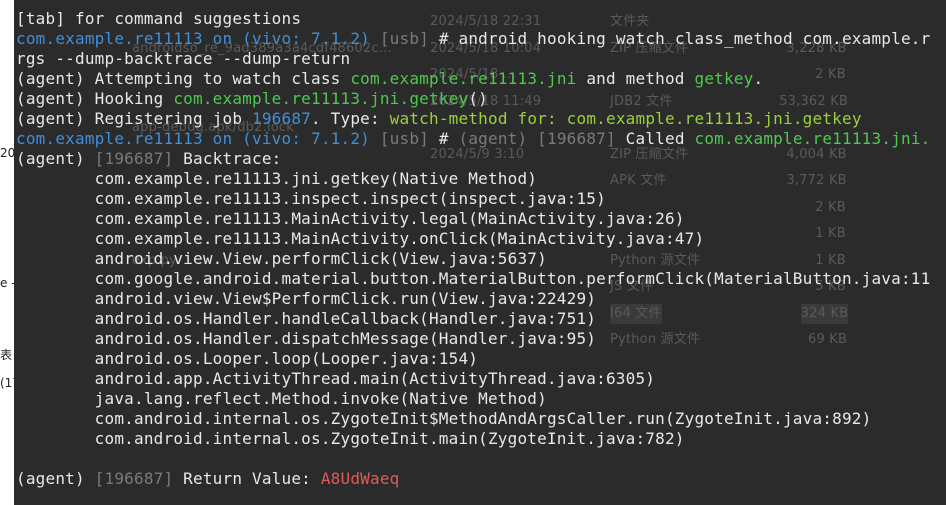 This screenshot has height=505, width=946. What do you see at coordinates (463, 78) in the screenshot?
I see `terminal-text-segment: com.example.re11113.jni` at bounding box center [463, 78].